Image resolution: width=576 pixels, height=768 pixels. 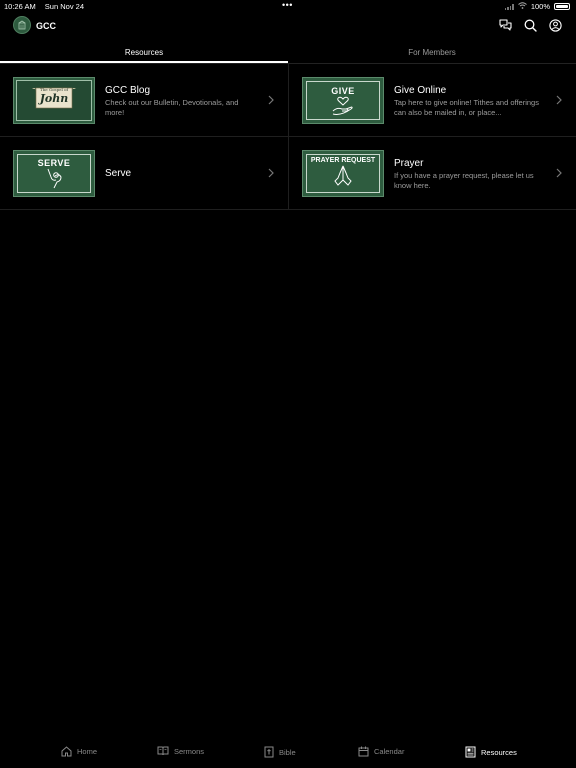 What do you see at coordinates (87, 751) in the screenshot?
I see `nav-label: Home` at bounding box center [87, 751].